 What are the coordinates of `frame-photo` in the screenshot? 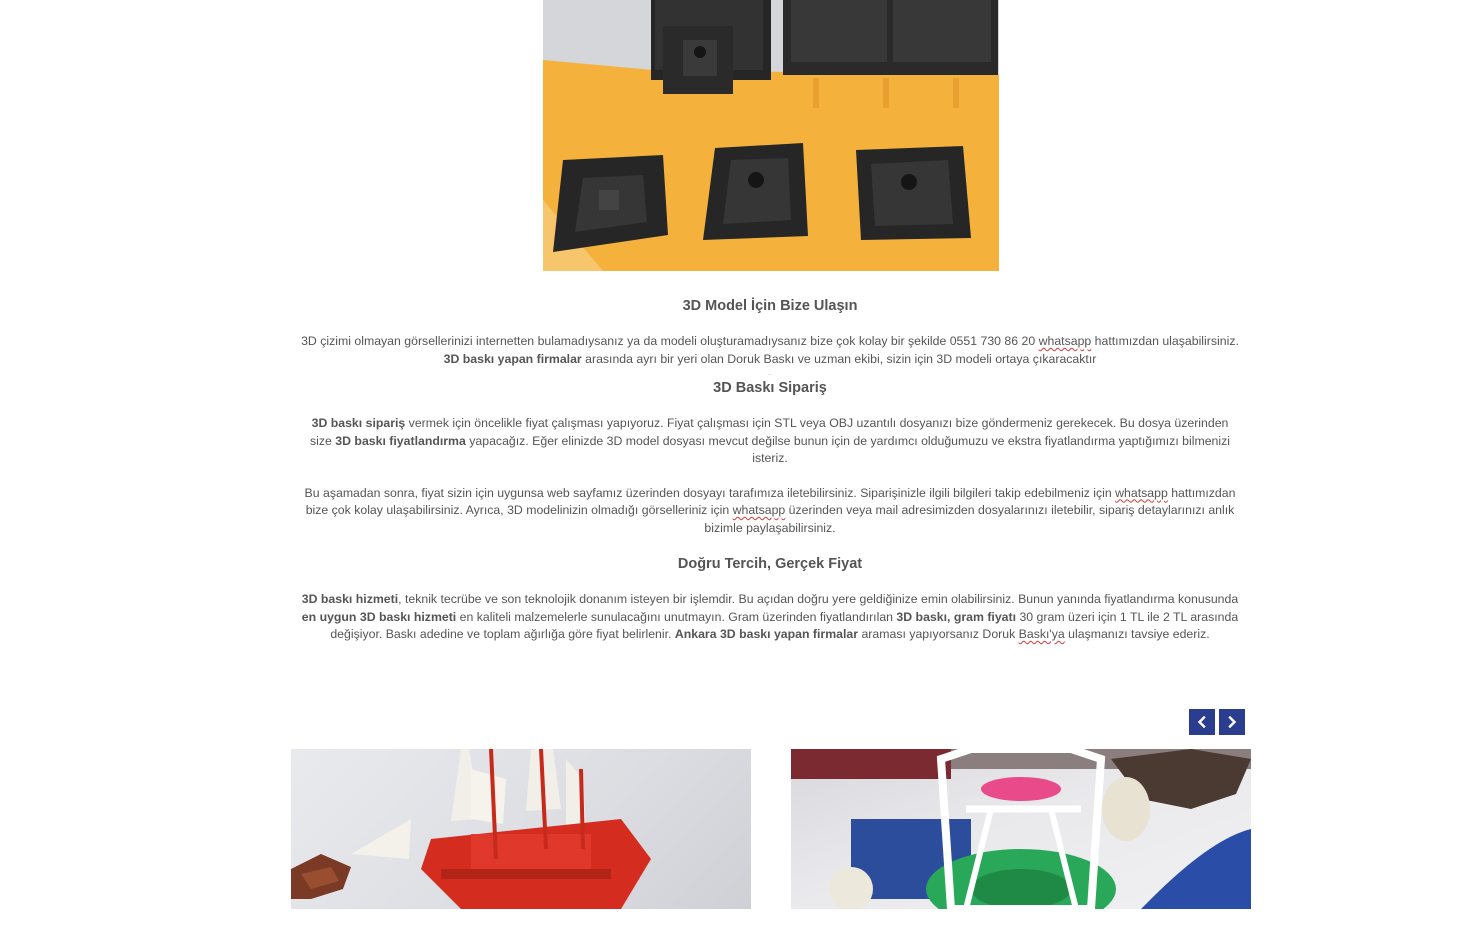 It's located at (1021, 829).